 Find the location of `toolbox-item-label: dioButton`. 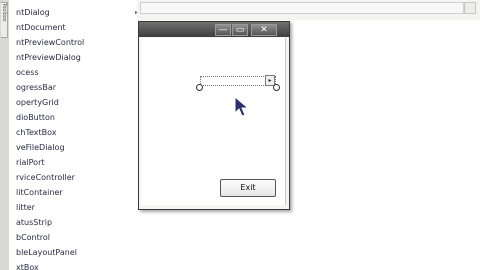

toolbox-item-label: dioButton is located at coordinates (35, 117).